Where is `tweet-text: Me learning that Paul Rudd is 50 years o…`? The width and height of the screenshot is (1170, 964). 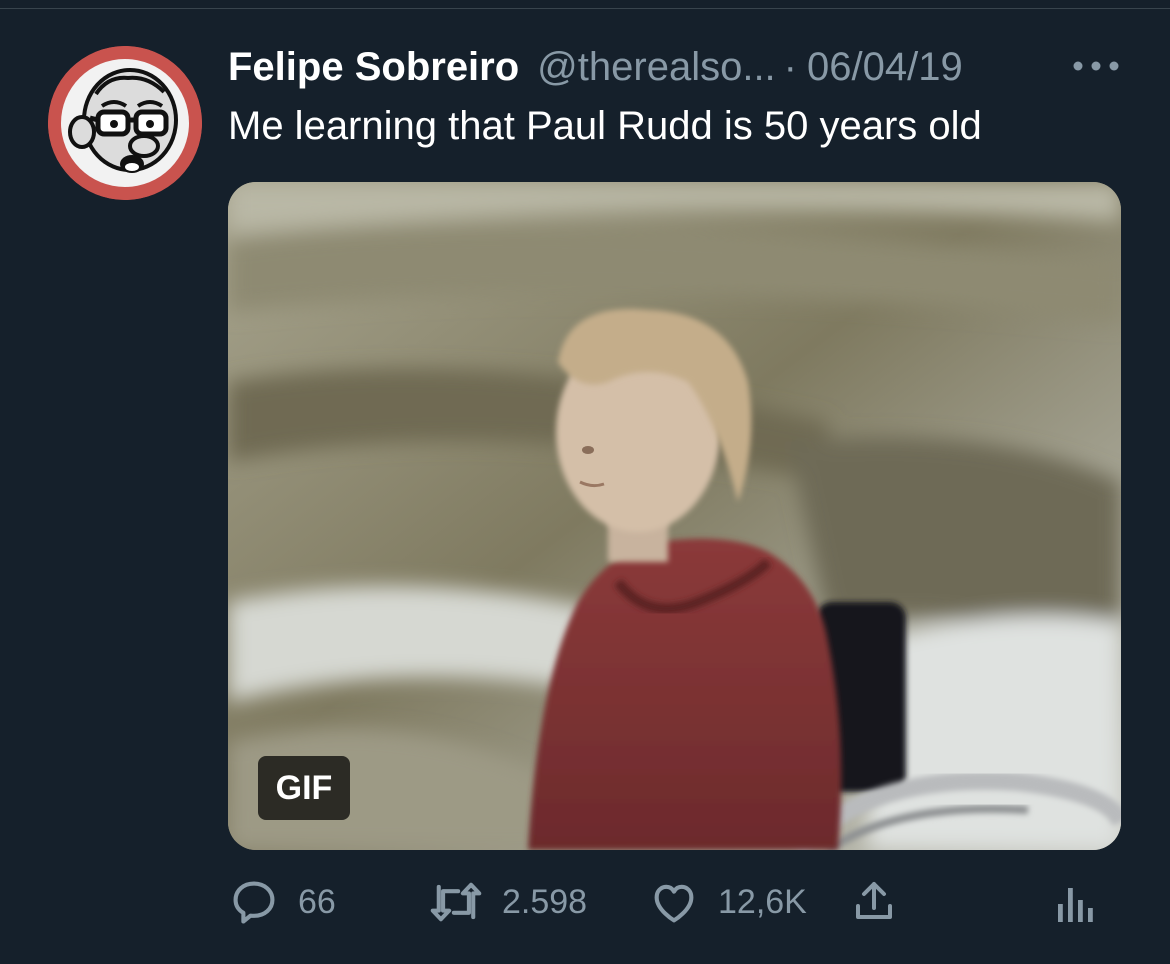
tweet-text: Me learning that Paul Rudd is 50 years o… is located at coordinates (605, 126).